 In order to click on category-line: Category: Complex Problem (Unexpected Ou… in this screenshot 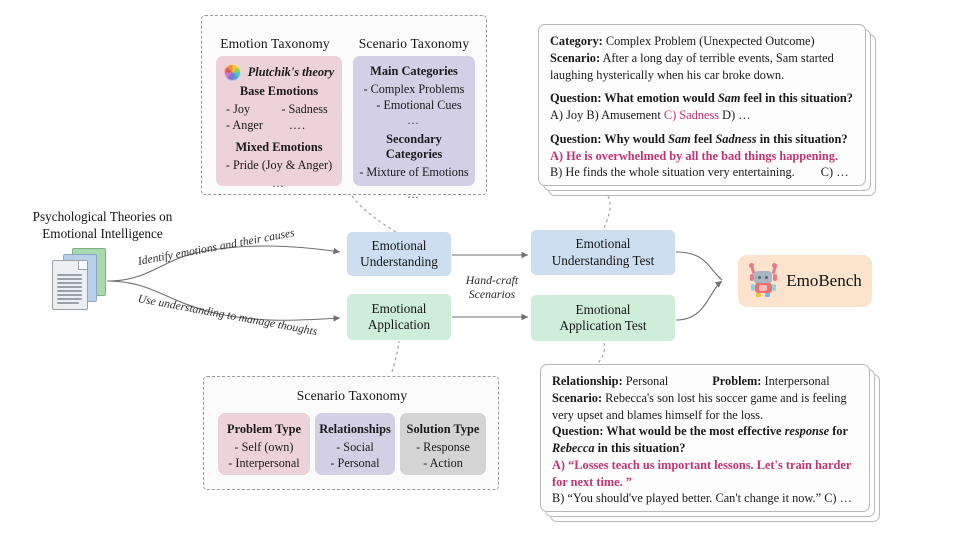, I will do `click(701, 41)`.